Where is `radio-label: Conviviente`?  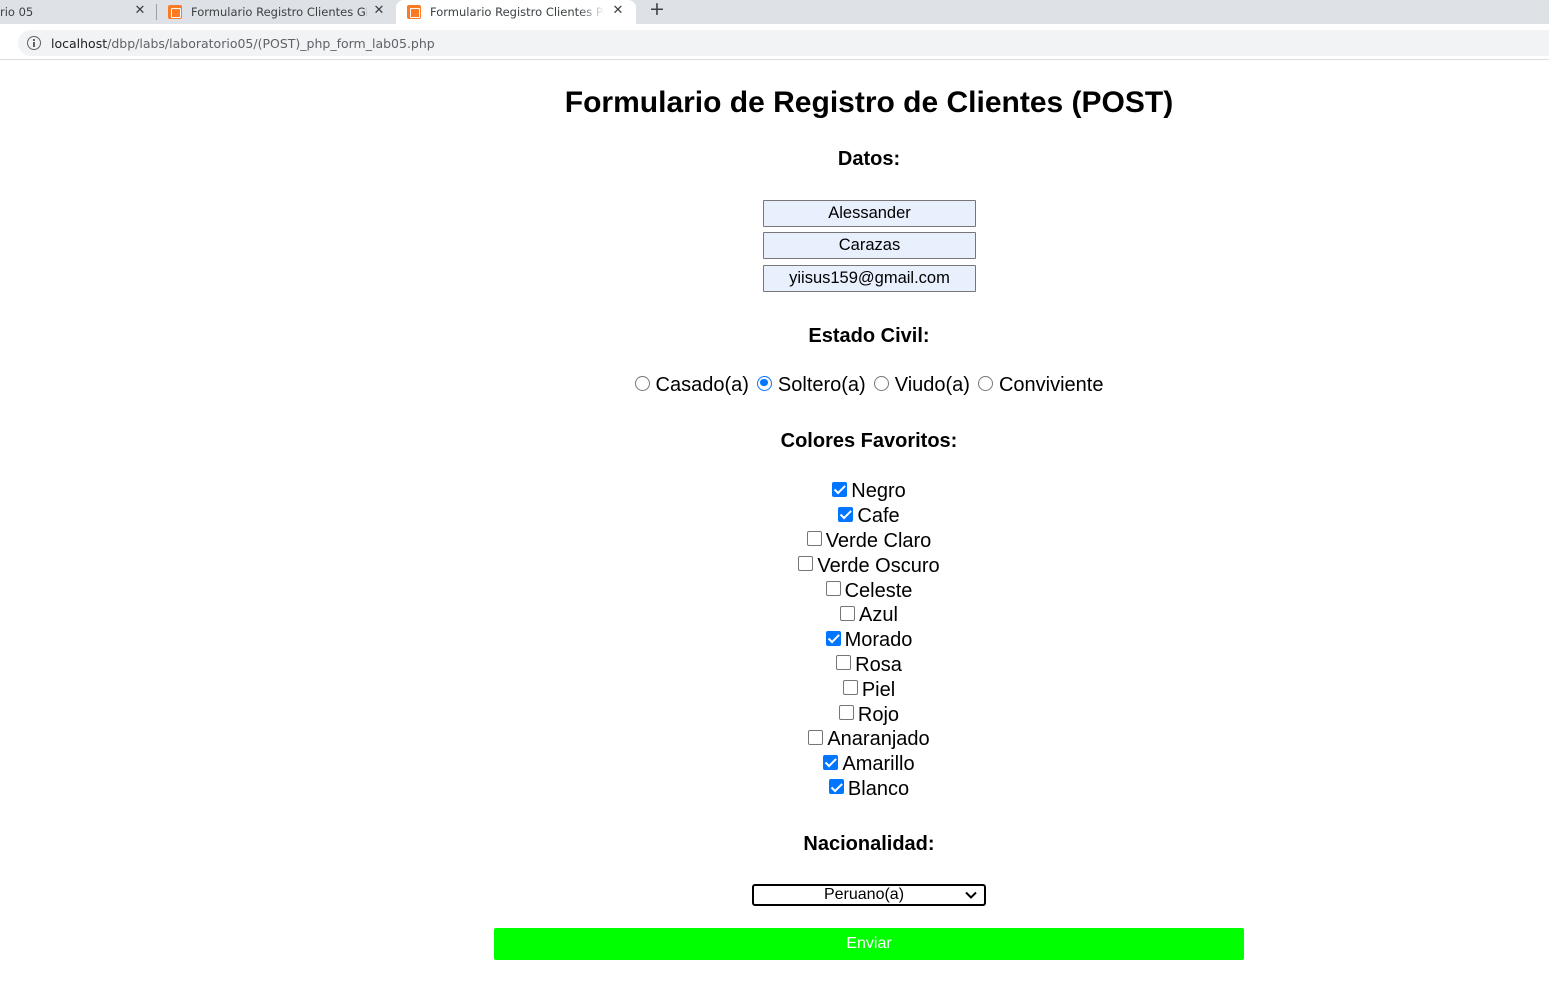
radio-label: Conviviente is located at coordinates (1051, 385).